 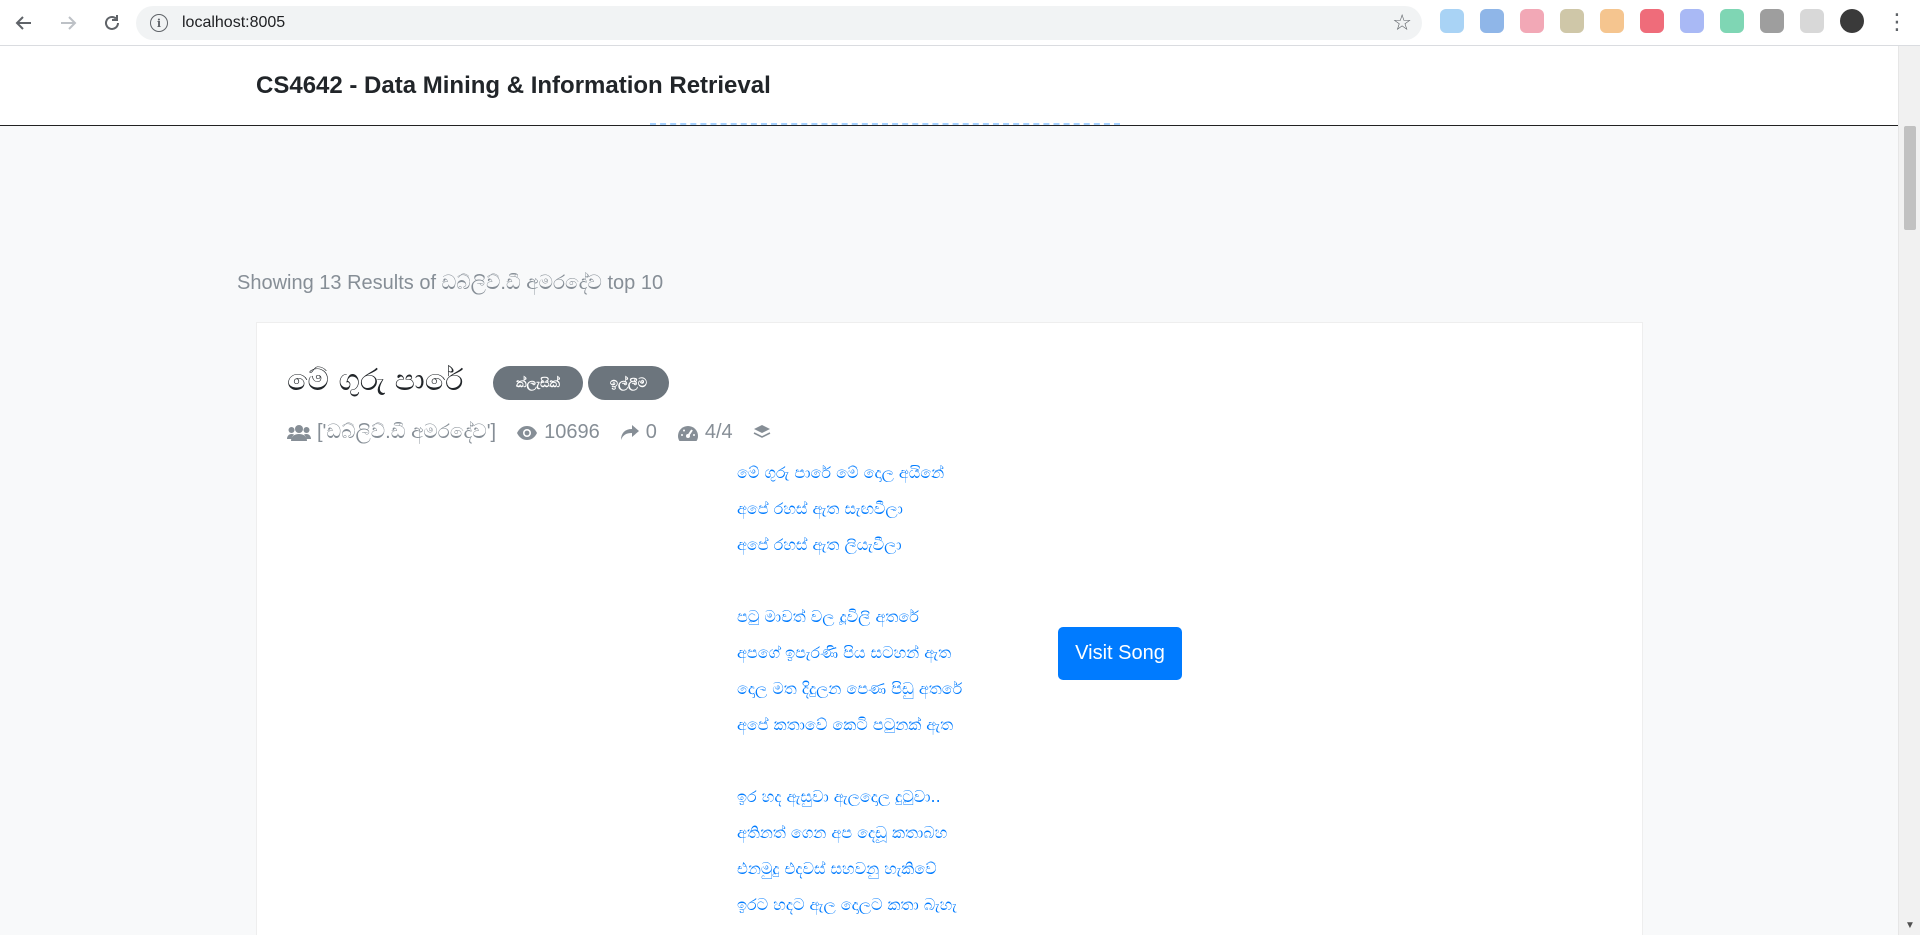 I want to click on scroll-thumb, so click(x=1910, y=178).